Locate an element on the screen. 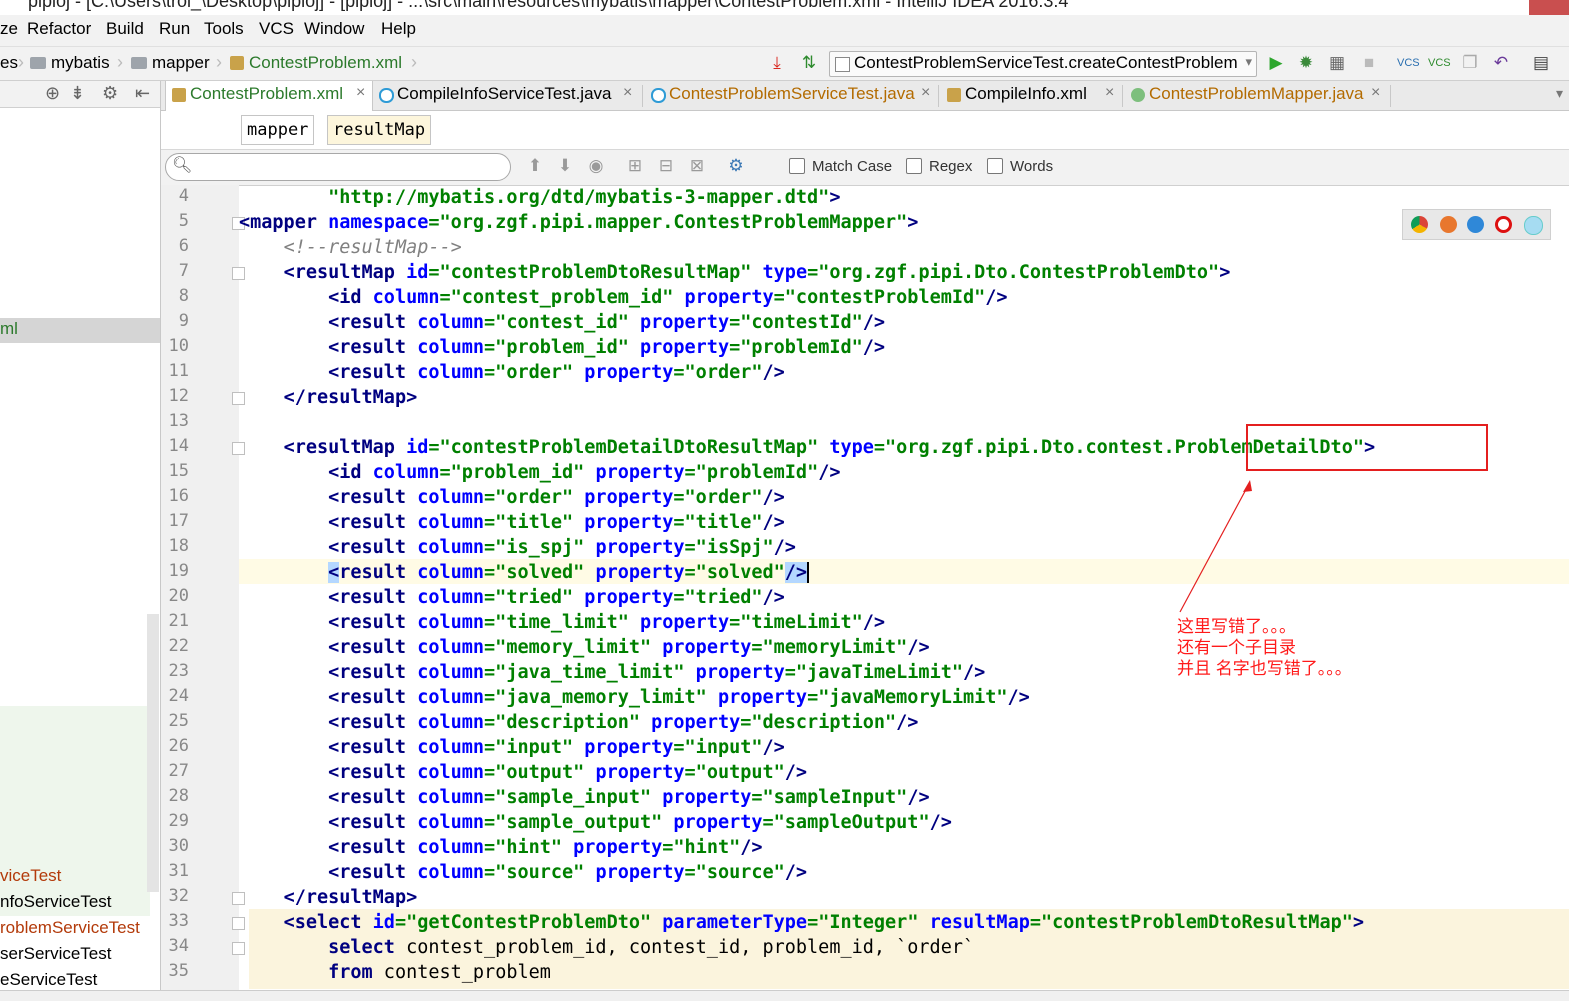 This screenshot has height=1001, width=1569. coverage-icon: ▦ is located at coordinates (1337, 63).